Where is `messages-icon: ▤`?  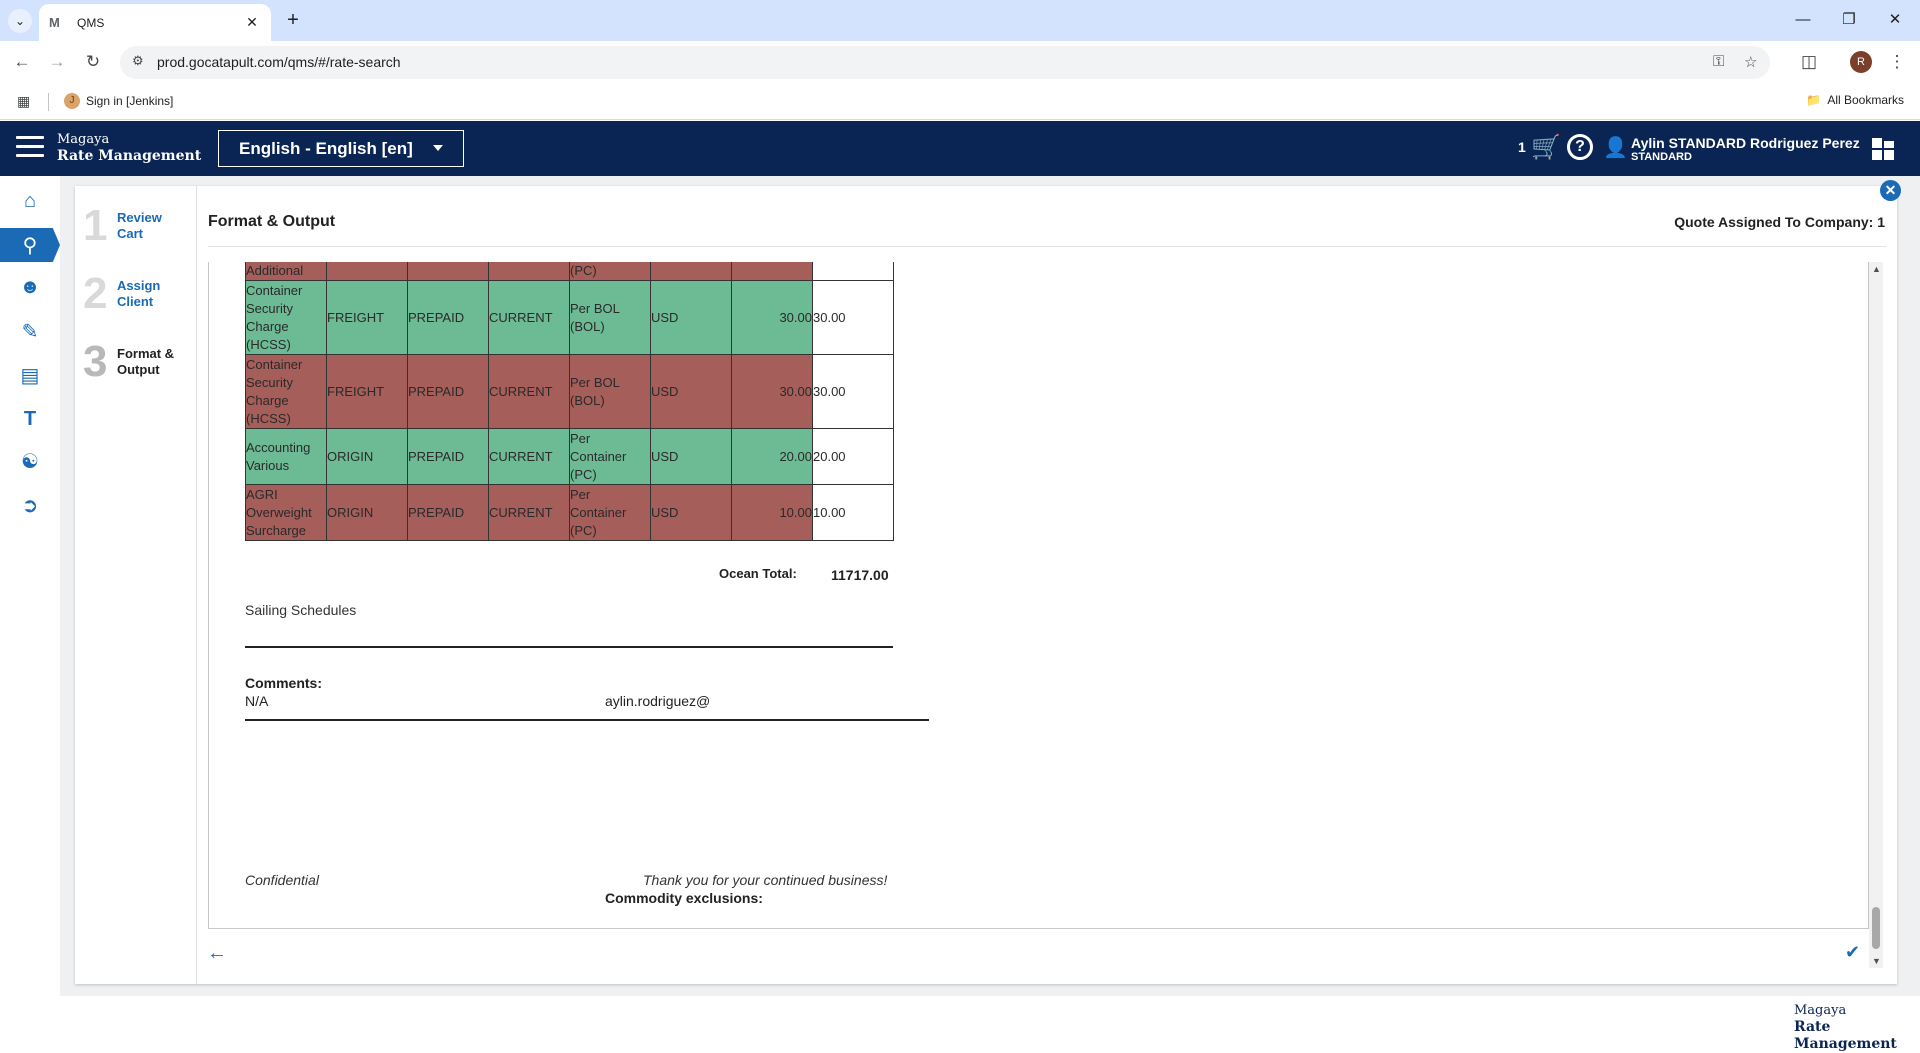
messages-icon: ▤ is located at coordinates (30, 375).